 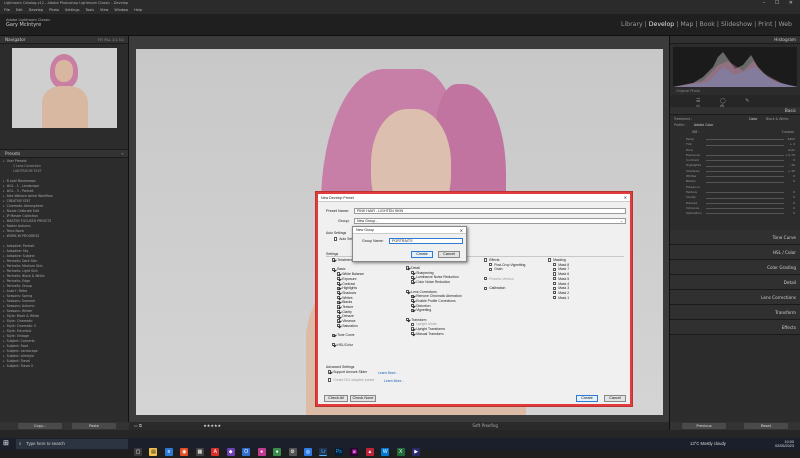 I want to click on menu-item: Help, so click(x=138, y=10).